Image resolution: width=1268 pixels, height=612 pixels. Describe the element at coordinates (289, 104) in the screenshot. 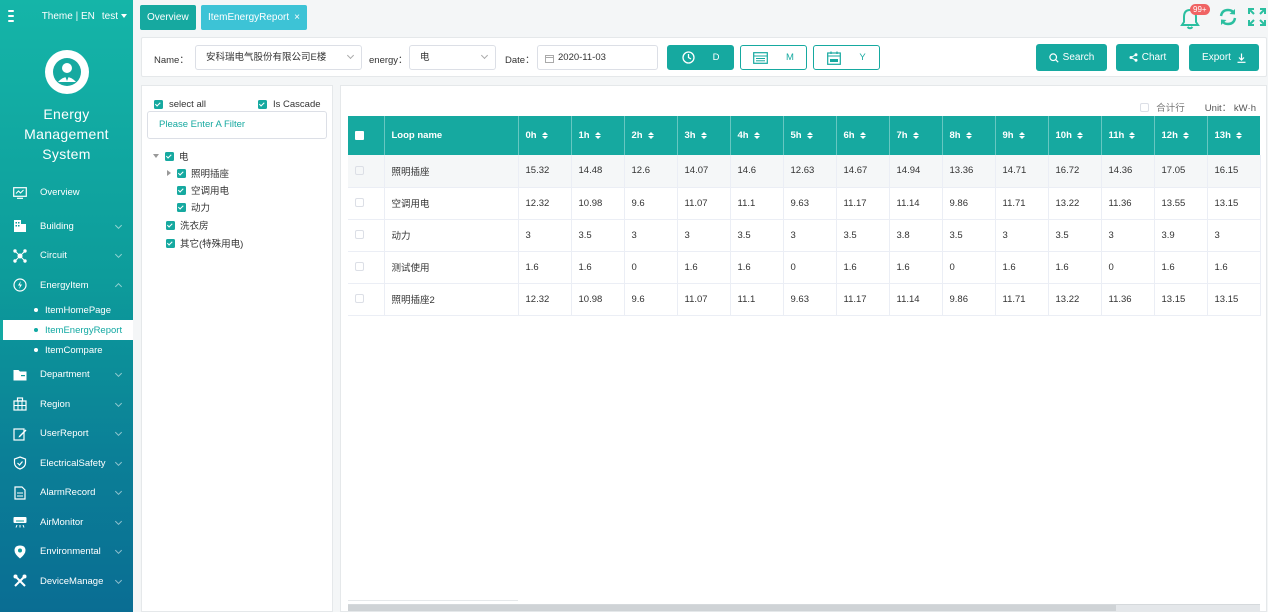

I see `is-cascade-checkbox: Is Cascade` at that location.